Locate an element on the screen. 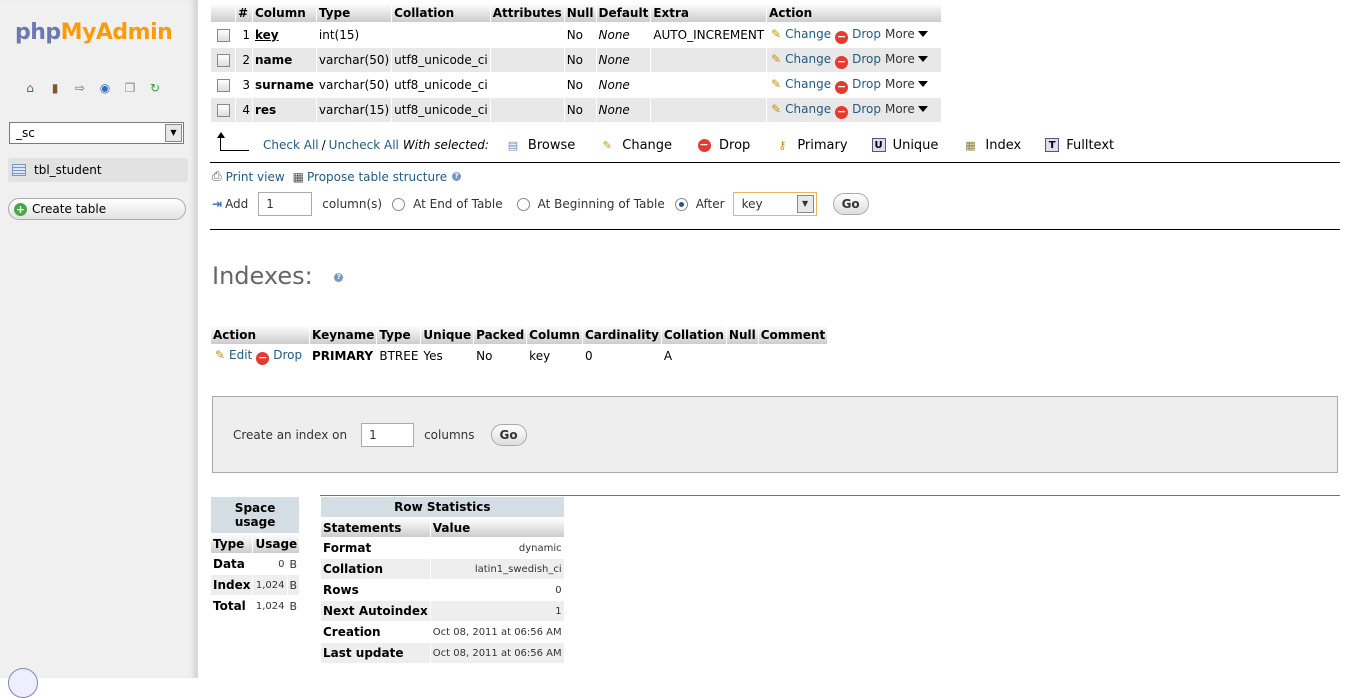 The image size is (1346, 698). table-row: Next Autoindex 1 is located at coordinates (442, 611).